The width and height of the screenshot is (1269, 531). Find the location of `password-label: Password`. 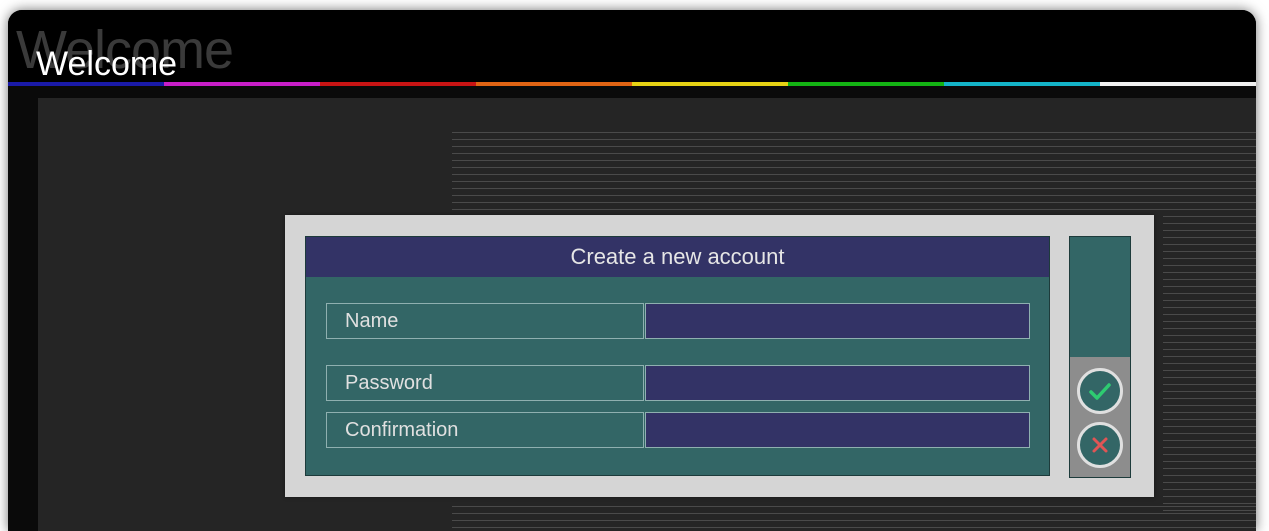

password-label: Password is located at coordinates (485, 383).